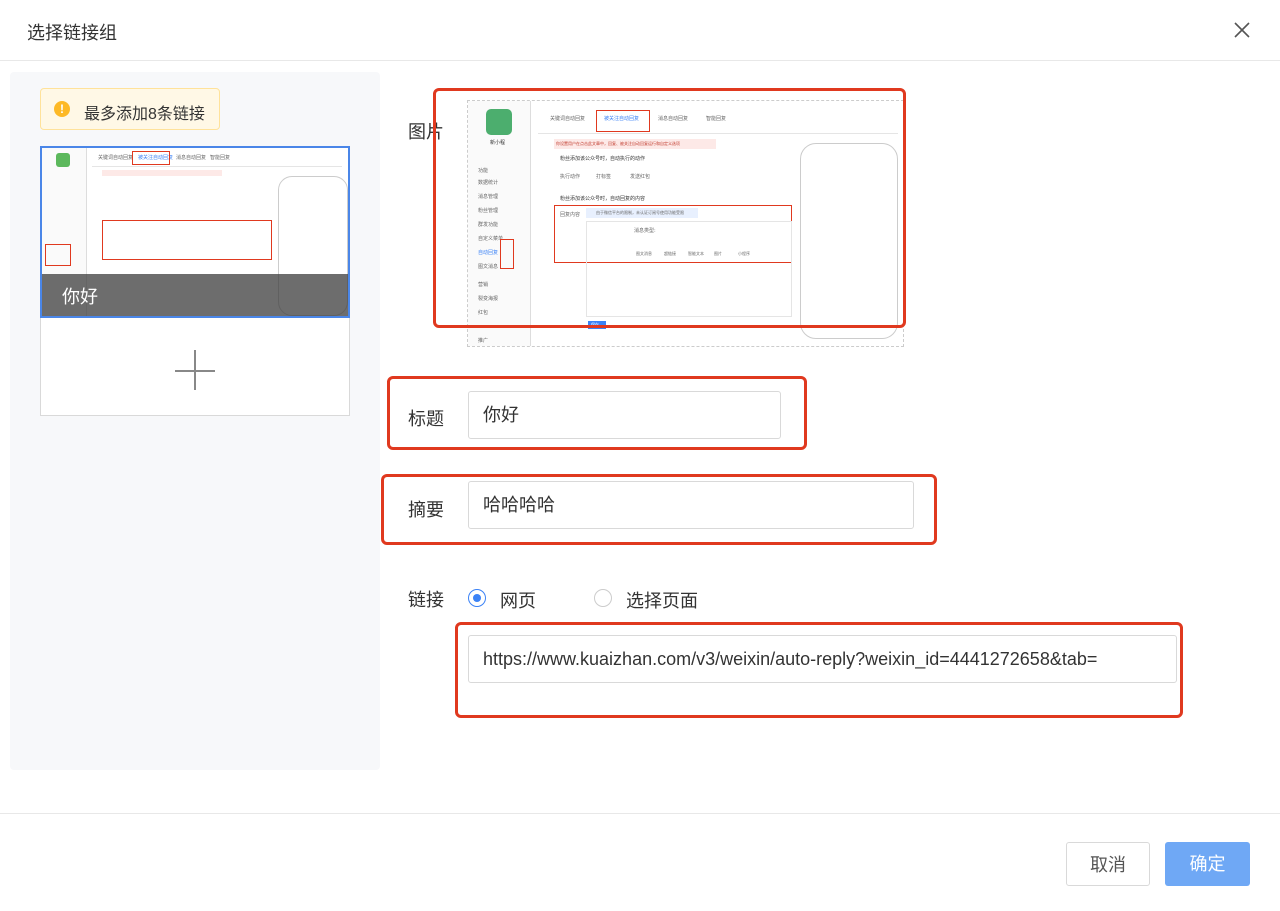 The height and width of the screenshot is (911, 1280). Describe the element at coordinates (483, 313) in the screenshot. I see `preview-side-item: 红包` at that location.